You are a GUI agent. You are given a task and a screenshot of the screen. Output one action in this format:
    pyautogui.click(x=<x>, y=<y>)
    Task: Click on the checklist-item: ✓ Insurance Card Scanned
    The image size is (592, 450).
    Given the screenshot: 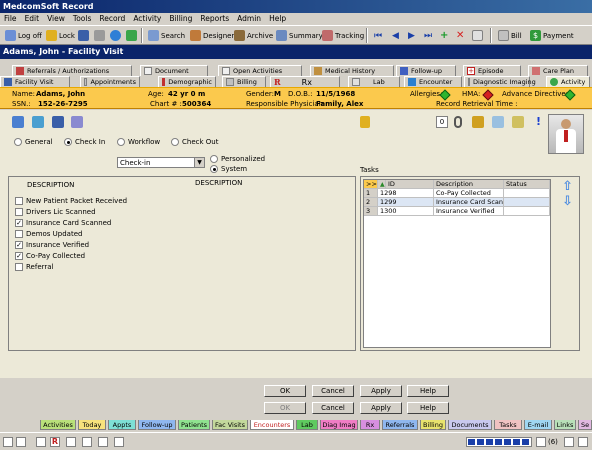 What is the action you would take?
    pyautogui.click(x=63, y=223)
    